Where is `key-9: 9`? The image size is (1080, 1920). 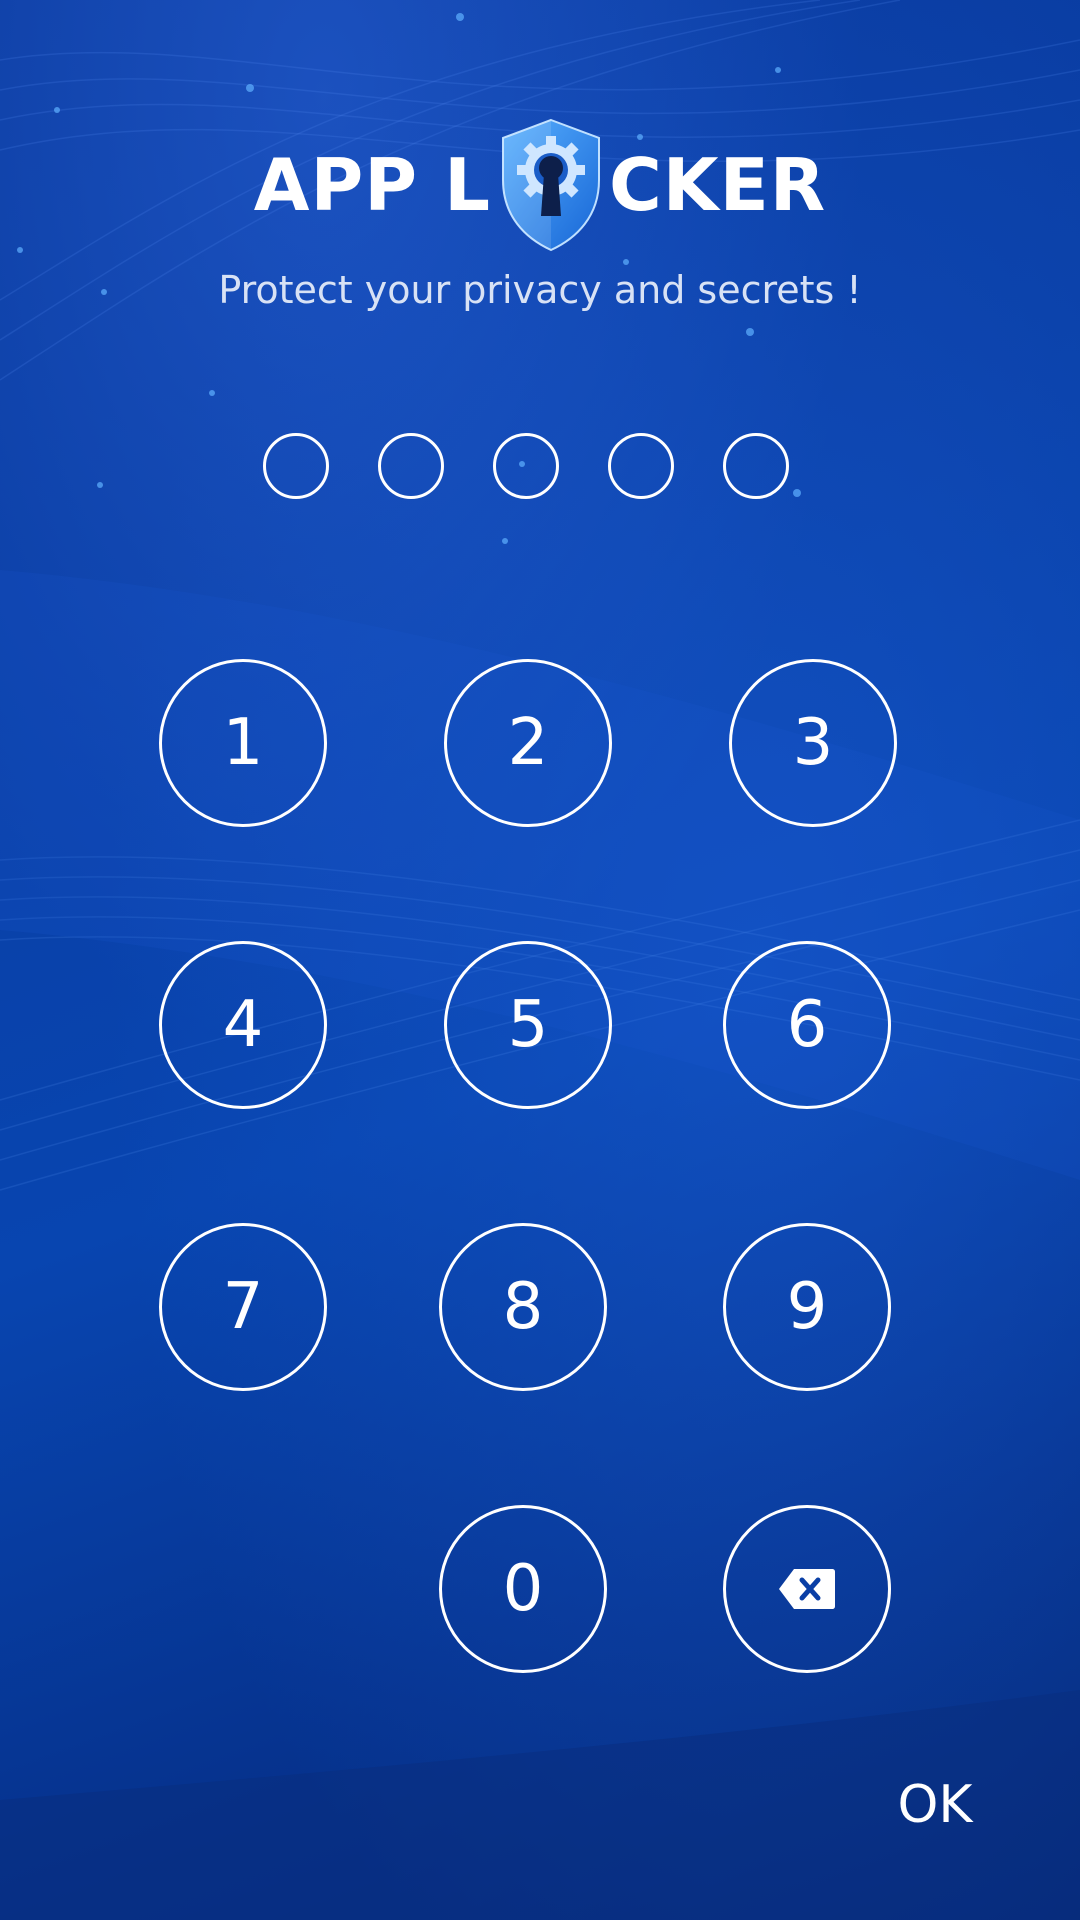
key-9: 9 is located at coordinates (807, 1307).